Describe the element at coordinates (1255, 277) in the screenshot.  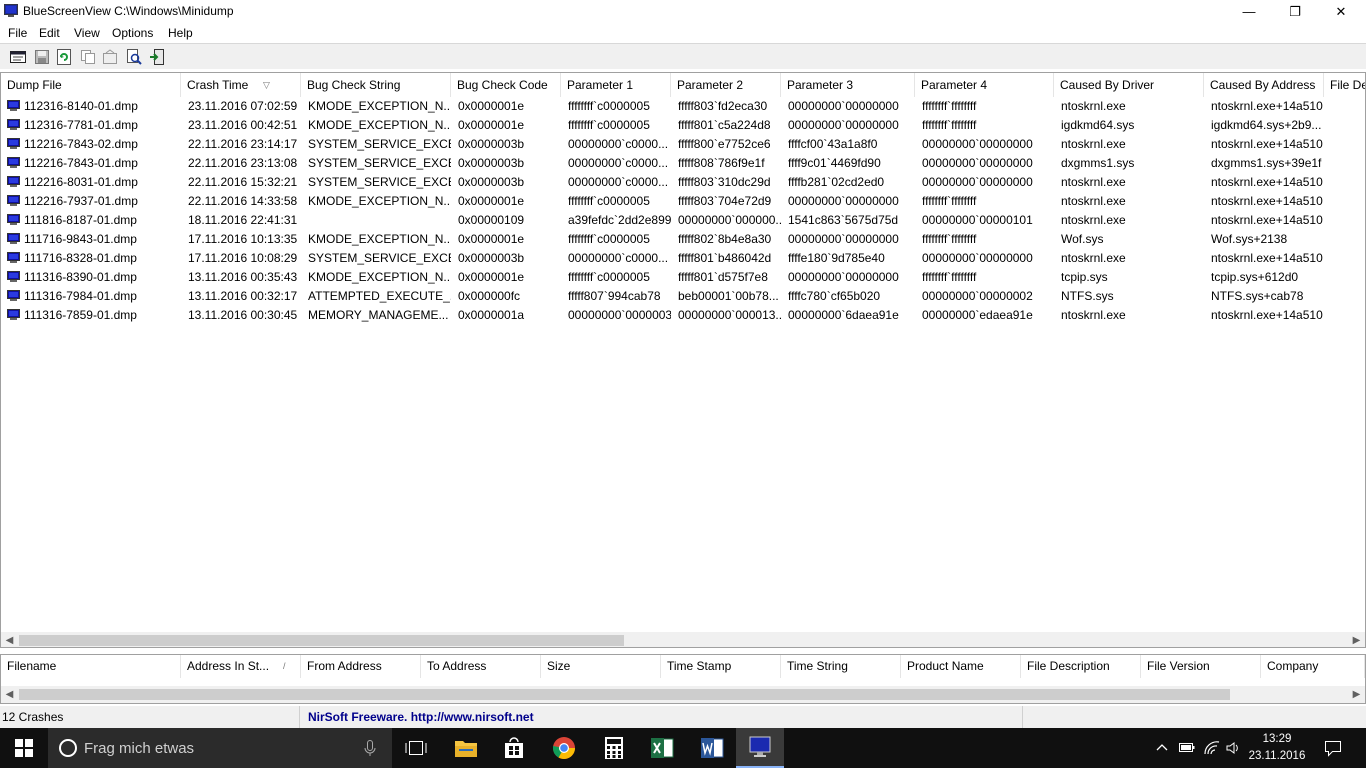
I see `cell-caused-by-address: tcpip.sys+612d0` at that location.